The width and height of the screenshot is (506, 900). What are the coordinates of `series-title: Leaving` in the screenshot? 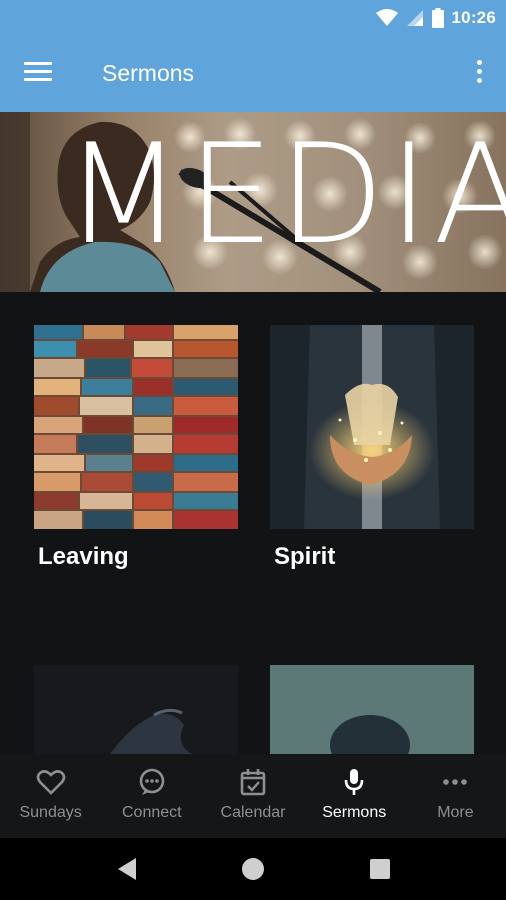 It's located at (83, 556).